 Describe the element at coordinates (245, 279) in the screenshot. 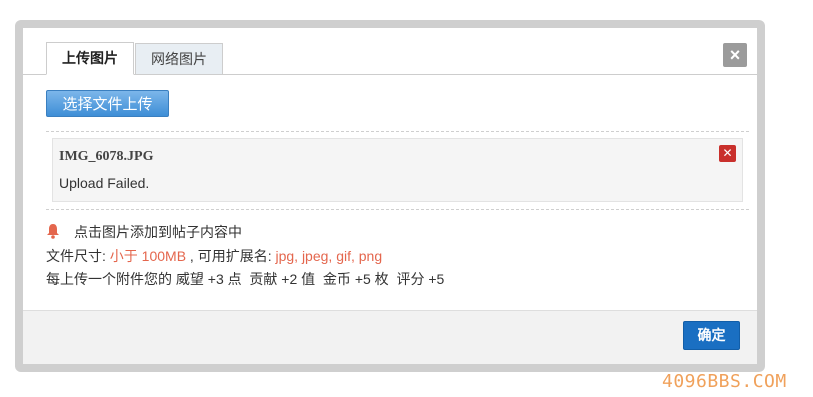

I see `reward-line: 每上传一个附件您的 威望 +3 点 贡献 +2 值 金币 +5 枚 评分 +5` at that location.